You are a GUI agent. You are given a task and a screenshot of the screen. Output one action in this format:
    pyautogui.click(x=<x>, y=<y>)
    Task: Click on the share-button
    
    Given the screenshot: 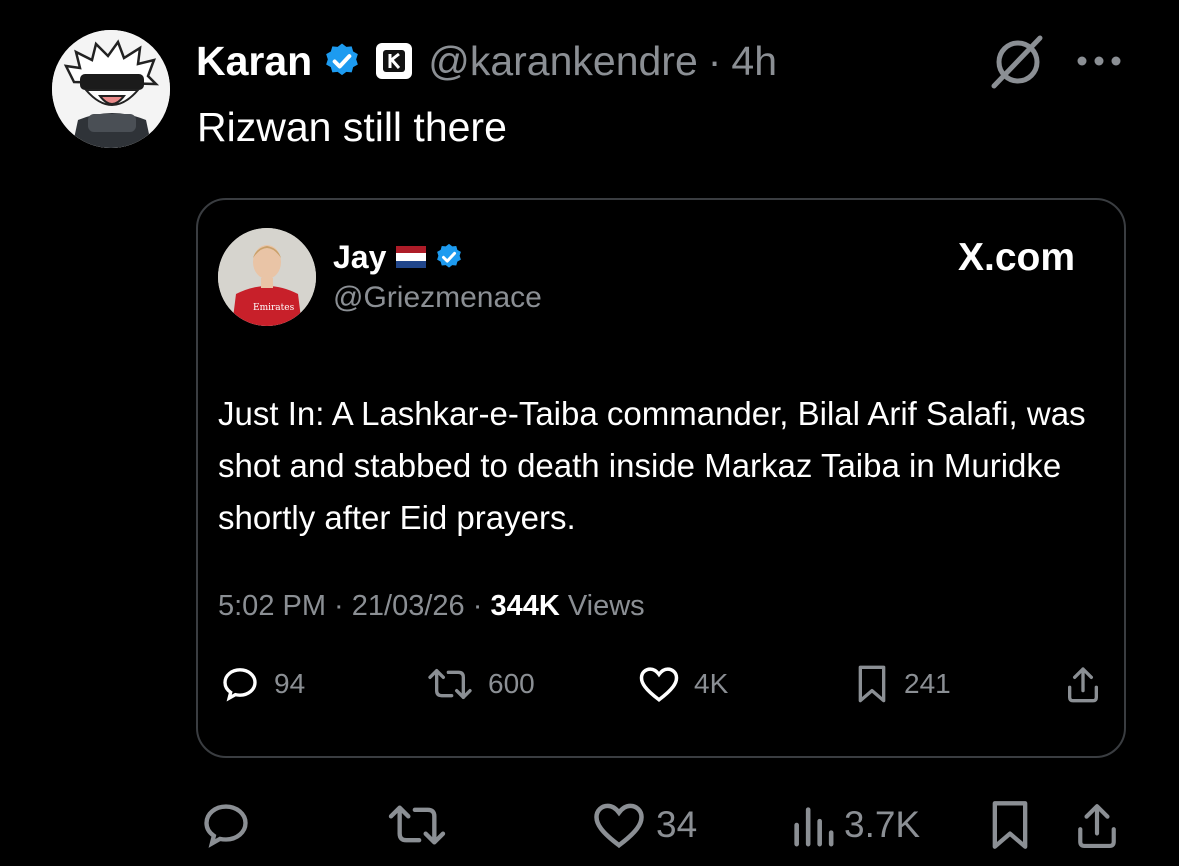 What is the action you would take?
    pyautogui.click(x=1097, y=825)
    